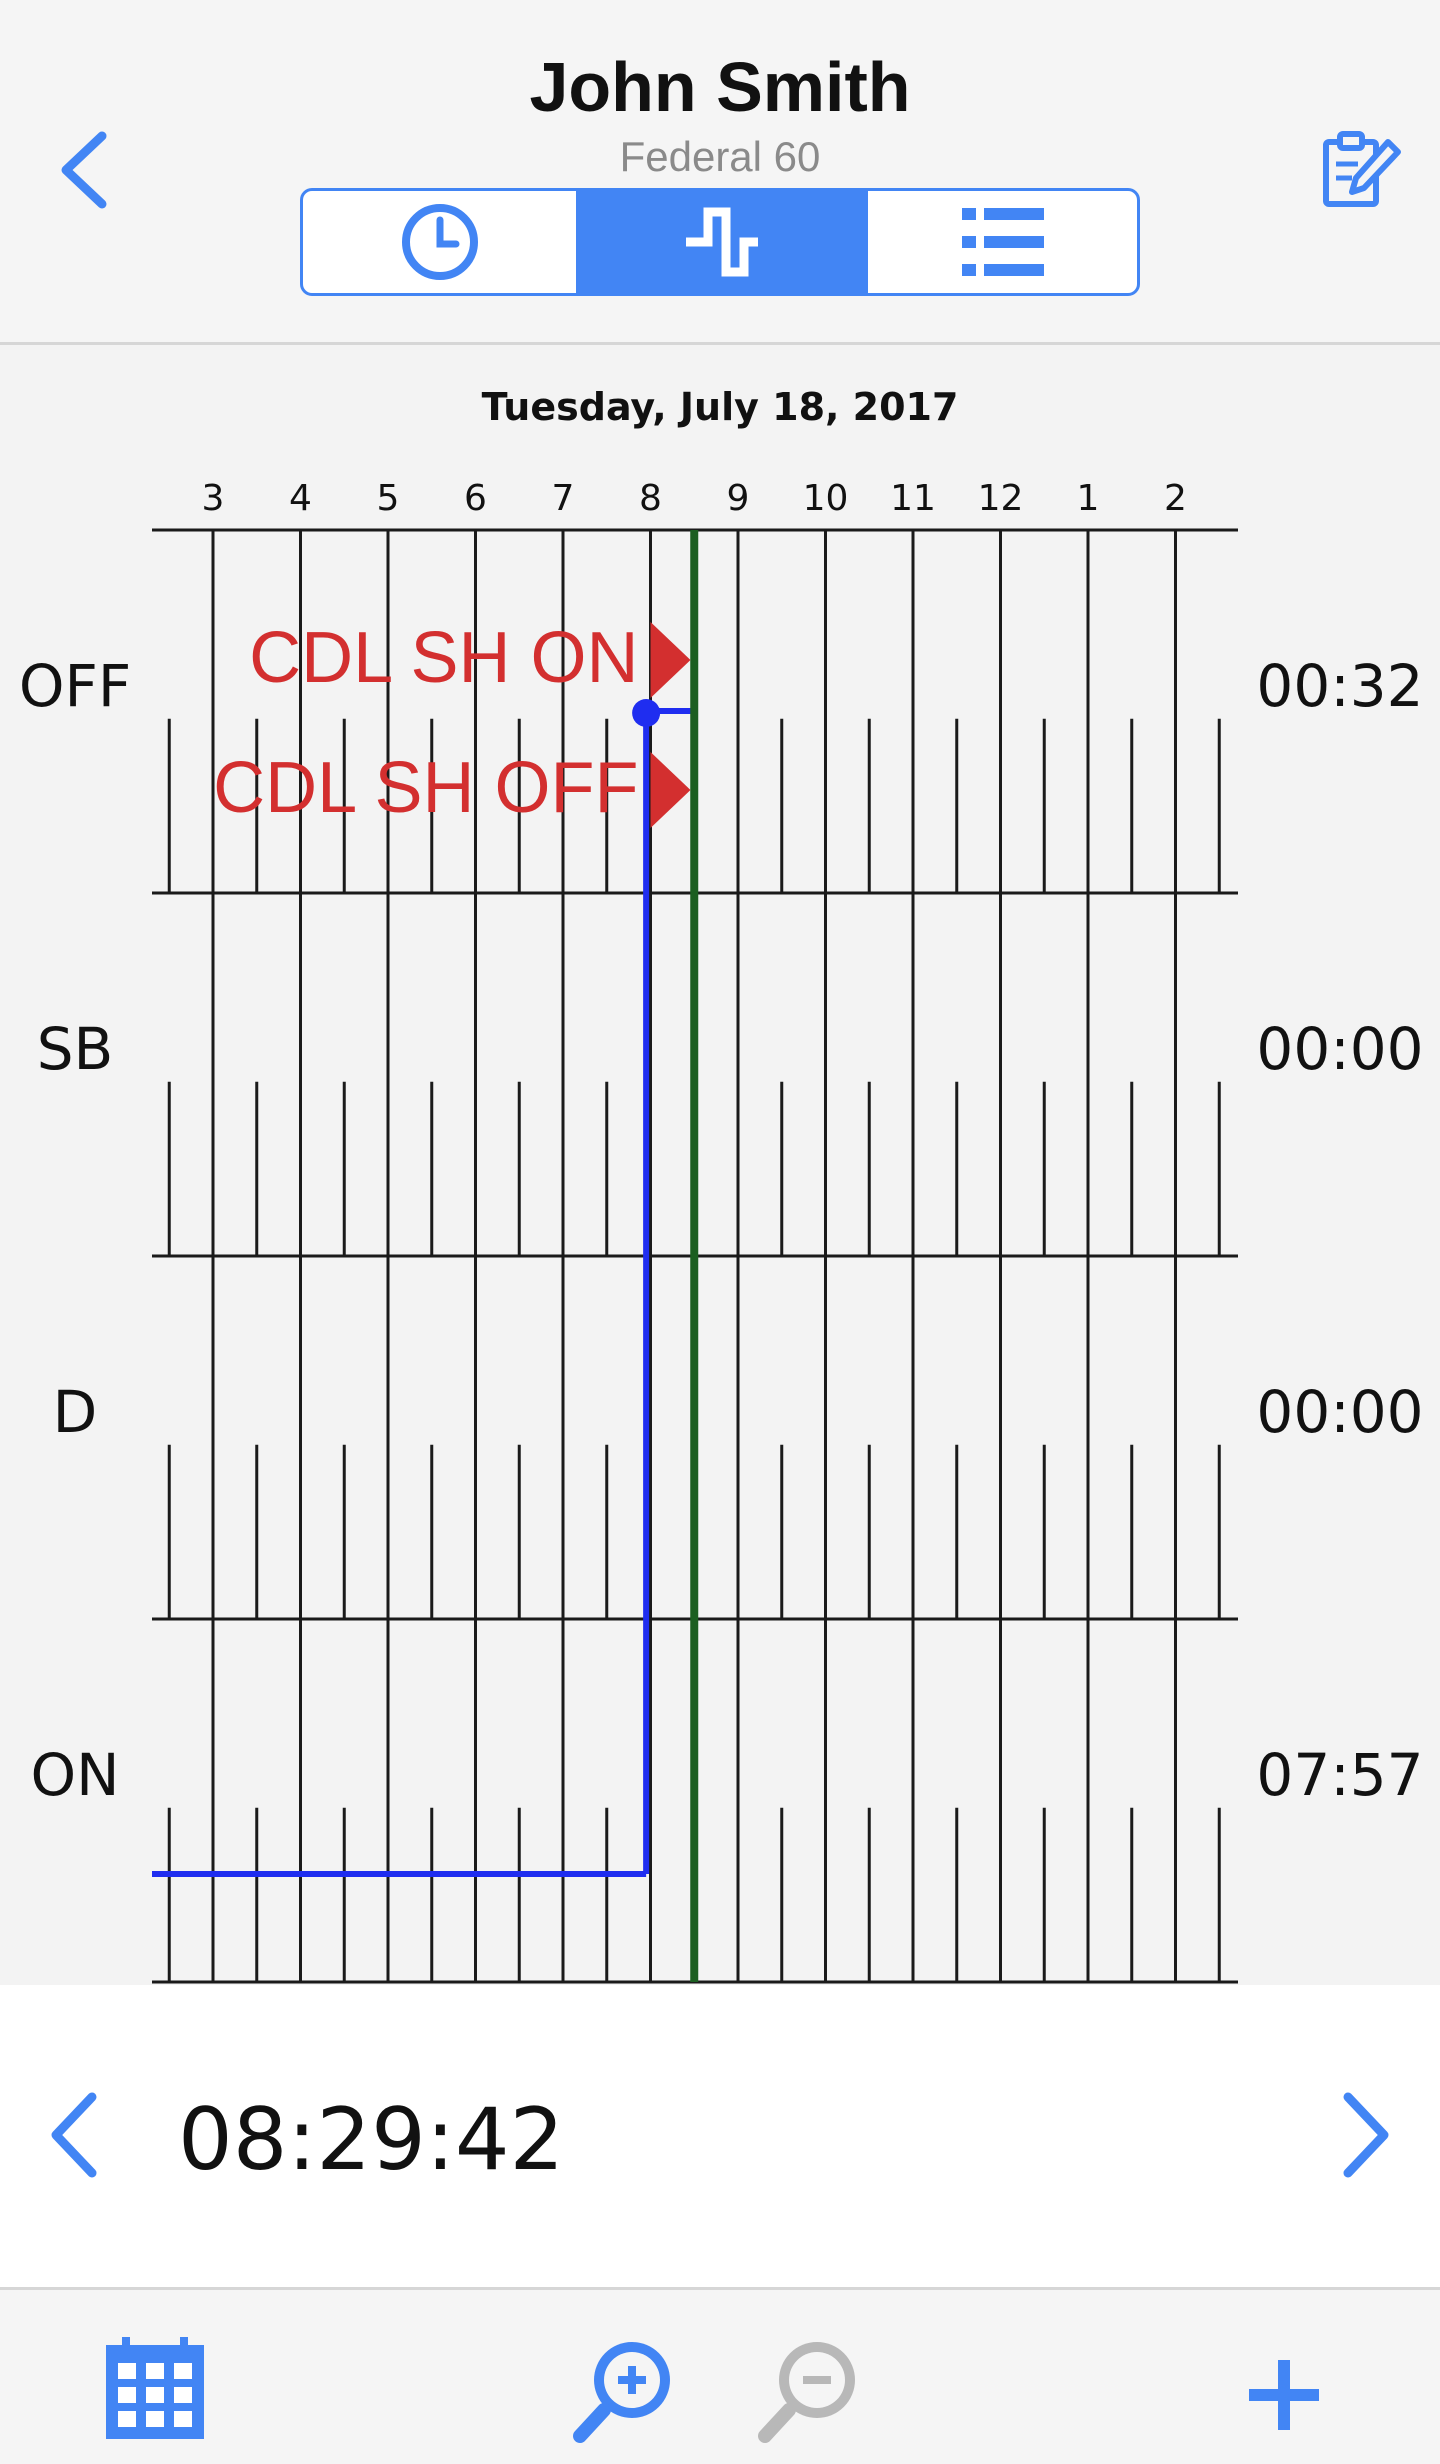  I want to click on previous-event-button, so click(75, 2135).